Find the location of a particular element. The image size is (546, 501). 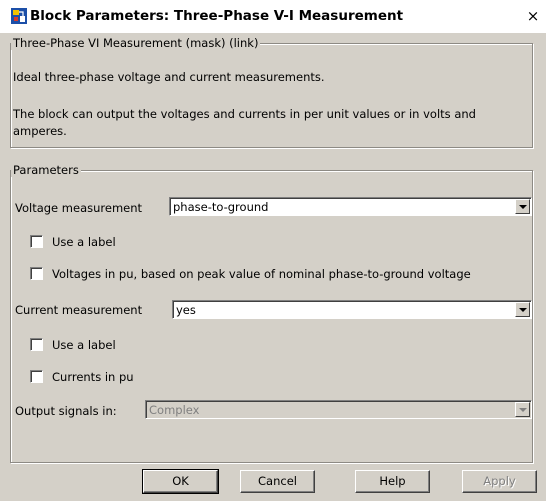

simulink-block-icon is located at coordinates (19, 16).